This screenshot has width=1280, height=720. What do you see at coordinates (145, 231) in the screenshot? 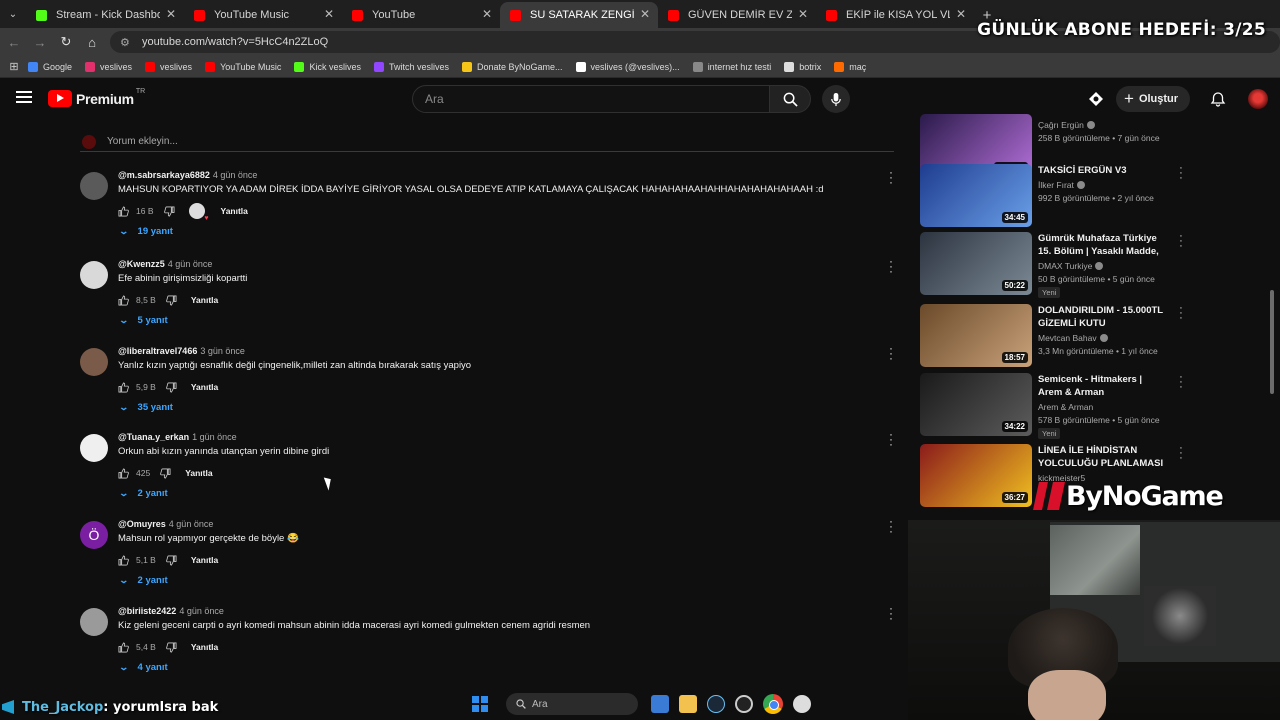
I see `show-replies-button: ⌄ 19 yanıt` at bounding box center [145, 231].